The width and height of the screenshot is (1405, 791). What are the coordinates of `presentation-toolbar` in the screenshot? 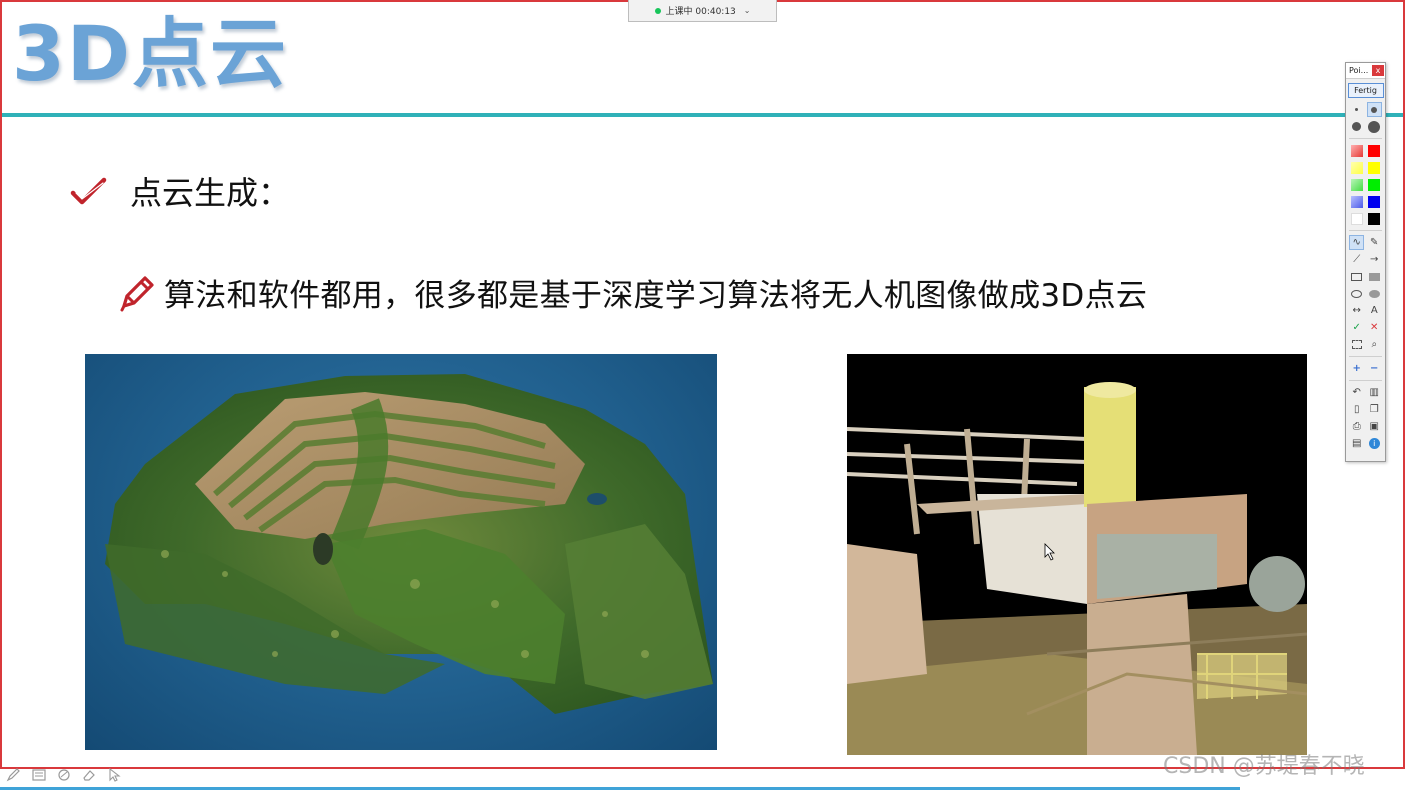 It's located at (64, 775).